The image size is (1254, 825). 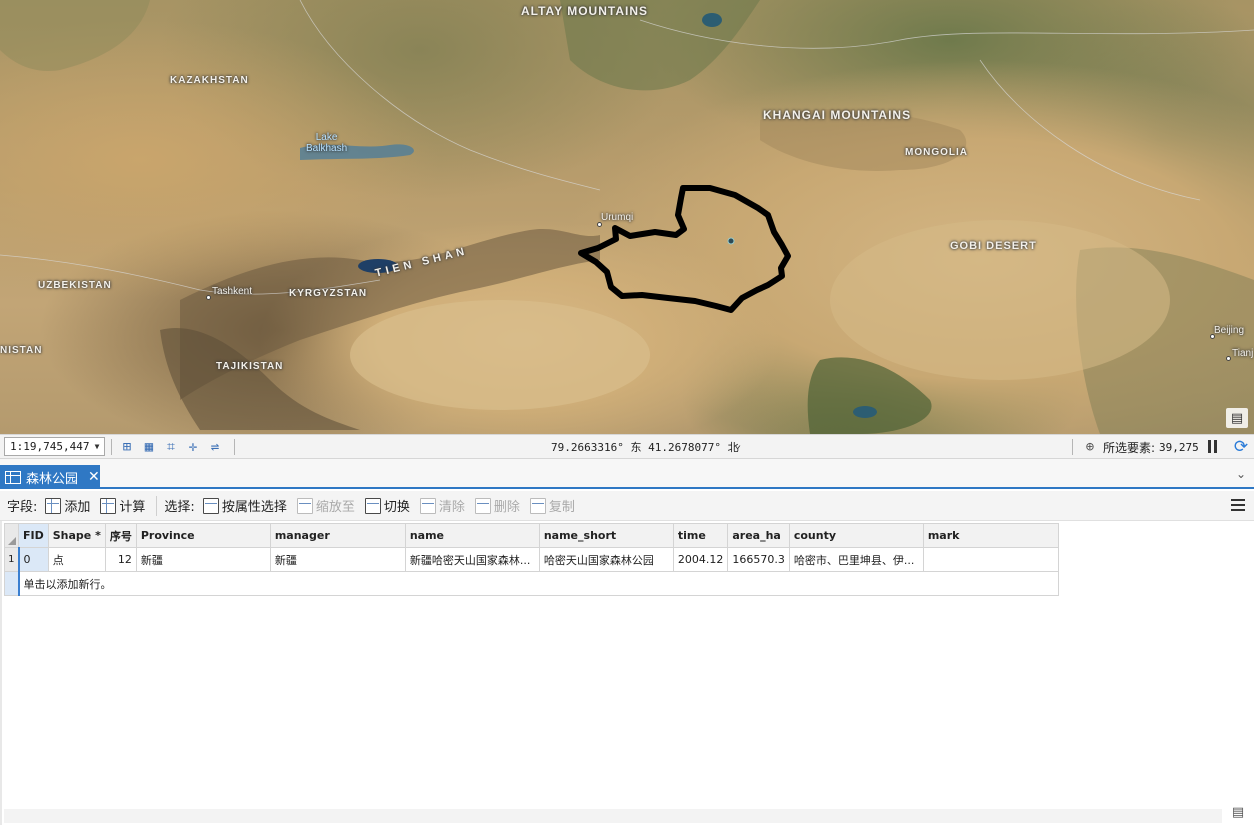 I want to click on map-label-kazakhstan: KAZAKHSTAN, so click(x=209, y=80).